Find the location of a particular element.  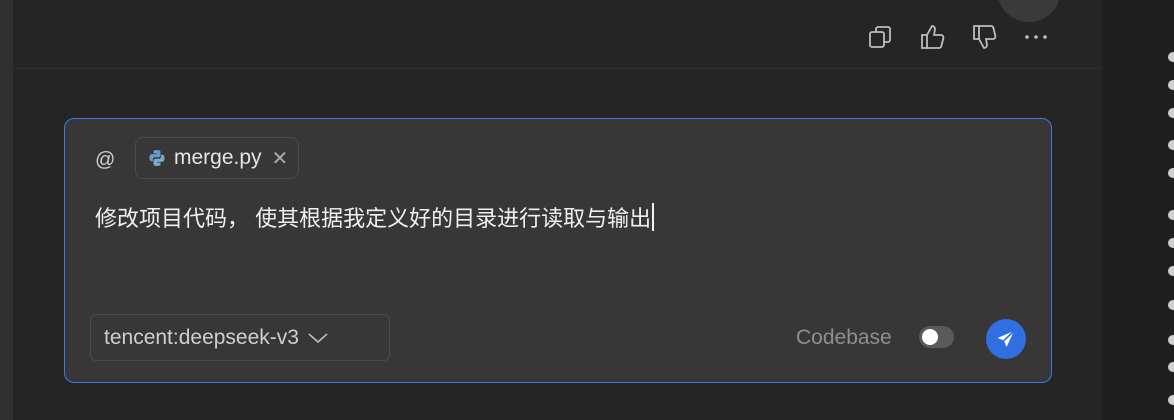

send-button is located at coordinates (1006, 339).